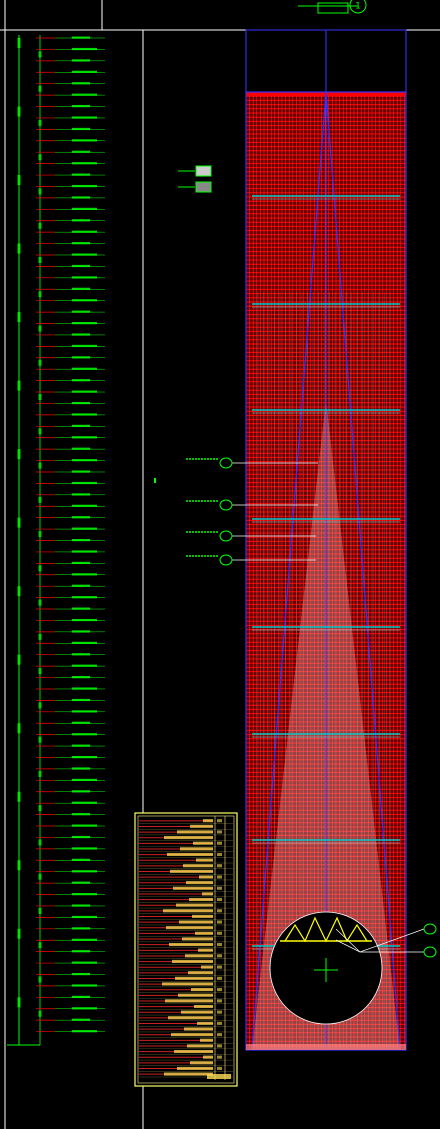 The width and height of the screenshot is (440, 1129). What do you see at coordinates (326, 1047) in the screenshot?
I see `base-plinth` at bounding box center [326, 1047].